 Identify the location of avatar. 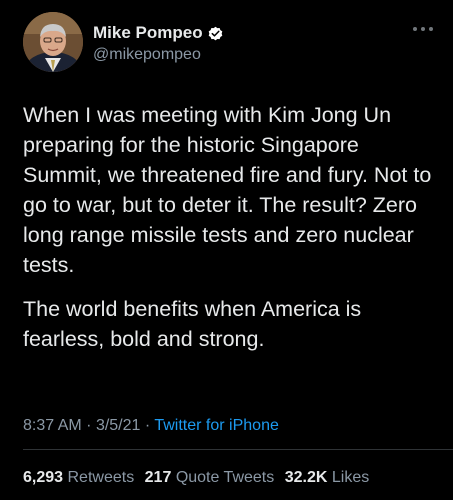
(53, 42).